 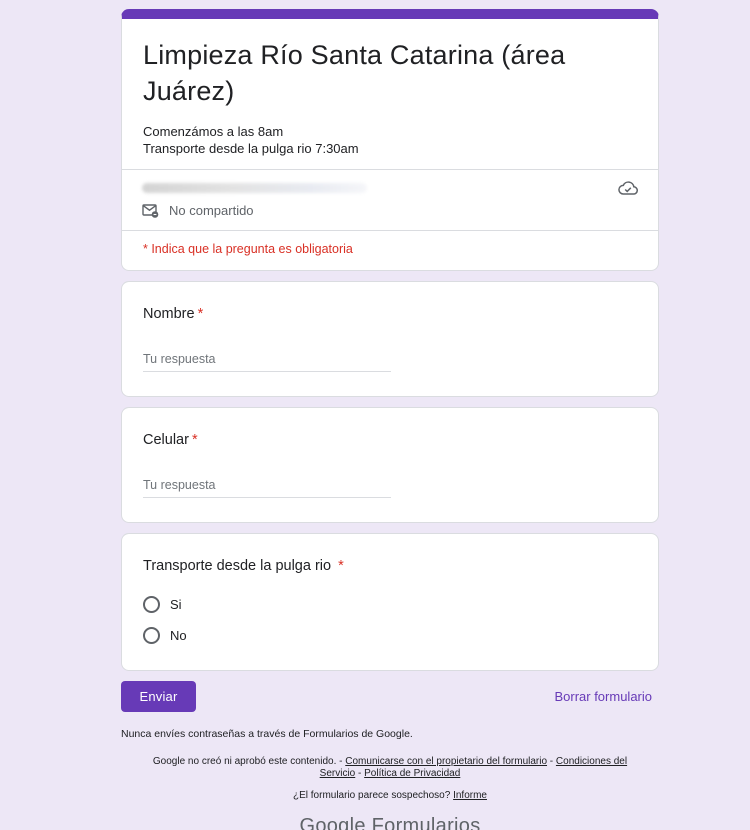 I want to click on description-line: Comenzámos a las 8am, so click(x=213, y=131).